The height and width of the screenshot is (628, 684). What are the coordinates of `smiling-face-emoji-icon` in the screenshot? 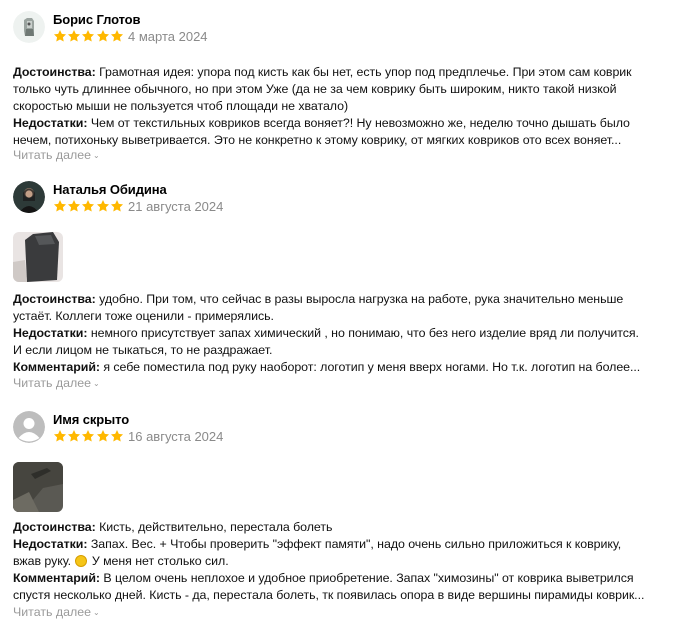 It's located at (81, 561).